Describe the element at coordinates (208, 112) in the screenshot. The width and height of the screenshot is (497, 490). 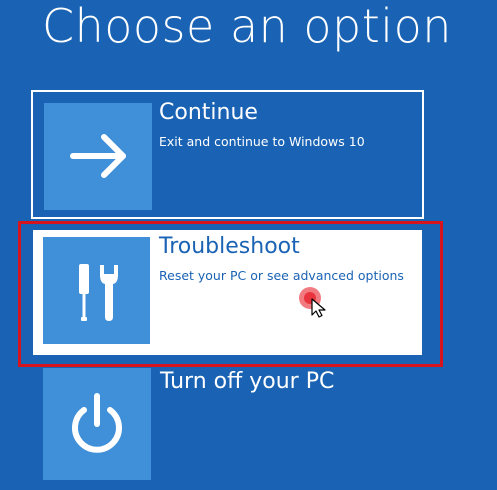
I see `continue-title: Continue` at that location.